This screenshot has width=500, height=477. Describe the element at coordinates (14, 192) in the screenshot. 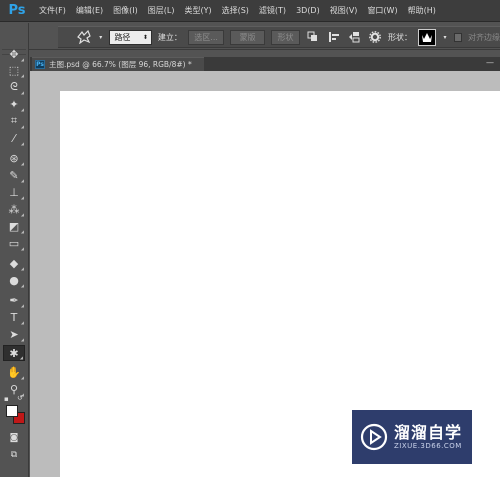

I see `clone-stamp-tool-icon: ⊥ ◢` at that location.